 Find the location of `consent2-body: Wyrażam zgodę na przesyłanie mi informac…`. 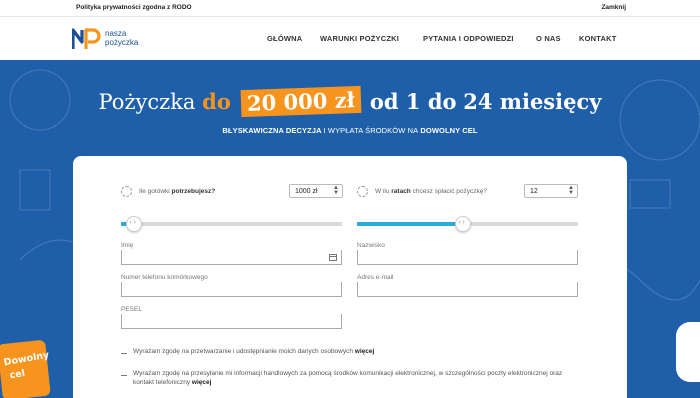

consent2-body: Wyrażam zgodę na przesyłanie mi informac… is located at coordinates (340, 373).